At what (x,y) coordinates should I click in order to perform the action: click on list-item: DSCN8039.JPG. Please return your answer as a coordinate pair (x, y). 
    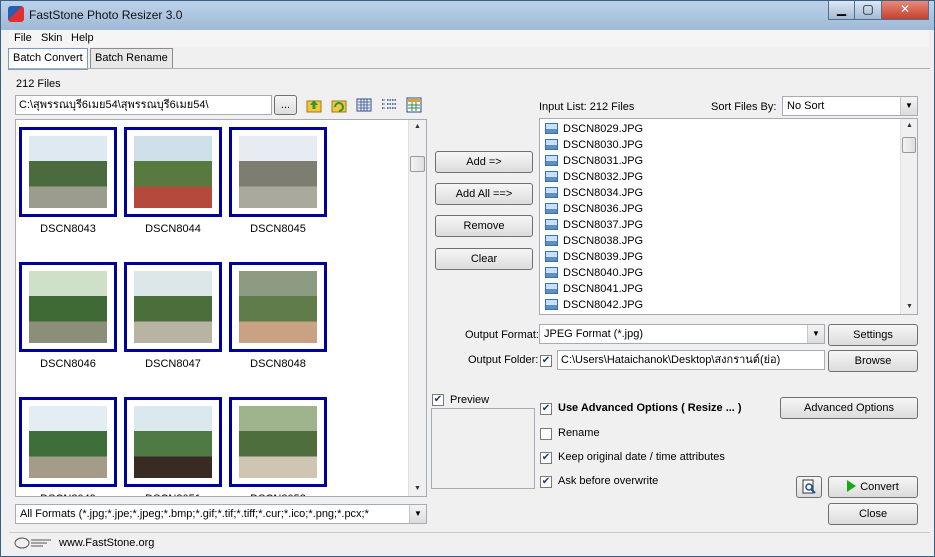
    Looking at the image, I should click on (594, 257).